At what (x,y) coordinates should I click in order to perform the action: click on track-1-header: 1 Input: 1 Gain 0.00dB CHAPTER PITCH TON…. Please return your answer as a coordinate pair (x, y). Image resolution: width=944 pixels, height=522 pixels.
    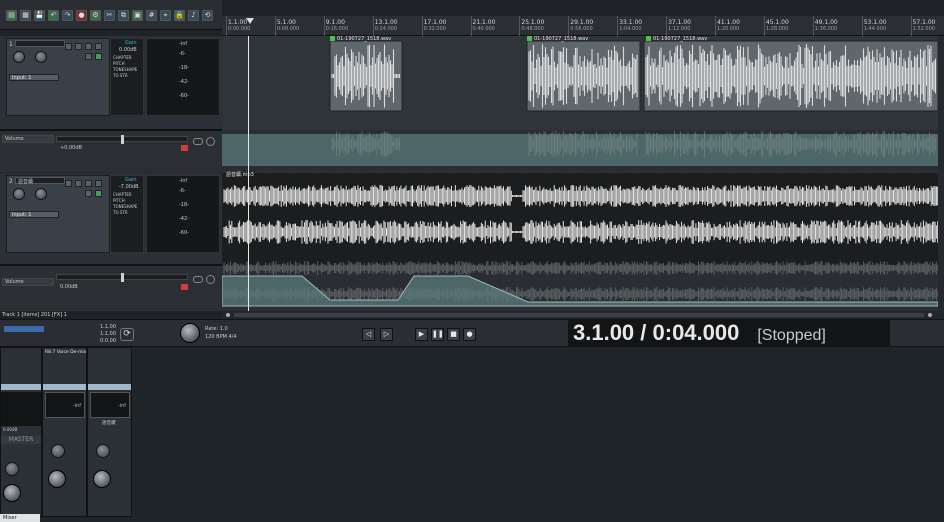
    Looking at the image, I should click on (111, 83).